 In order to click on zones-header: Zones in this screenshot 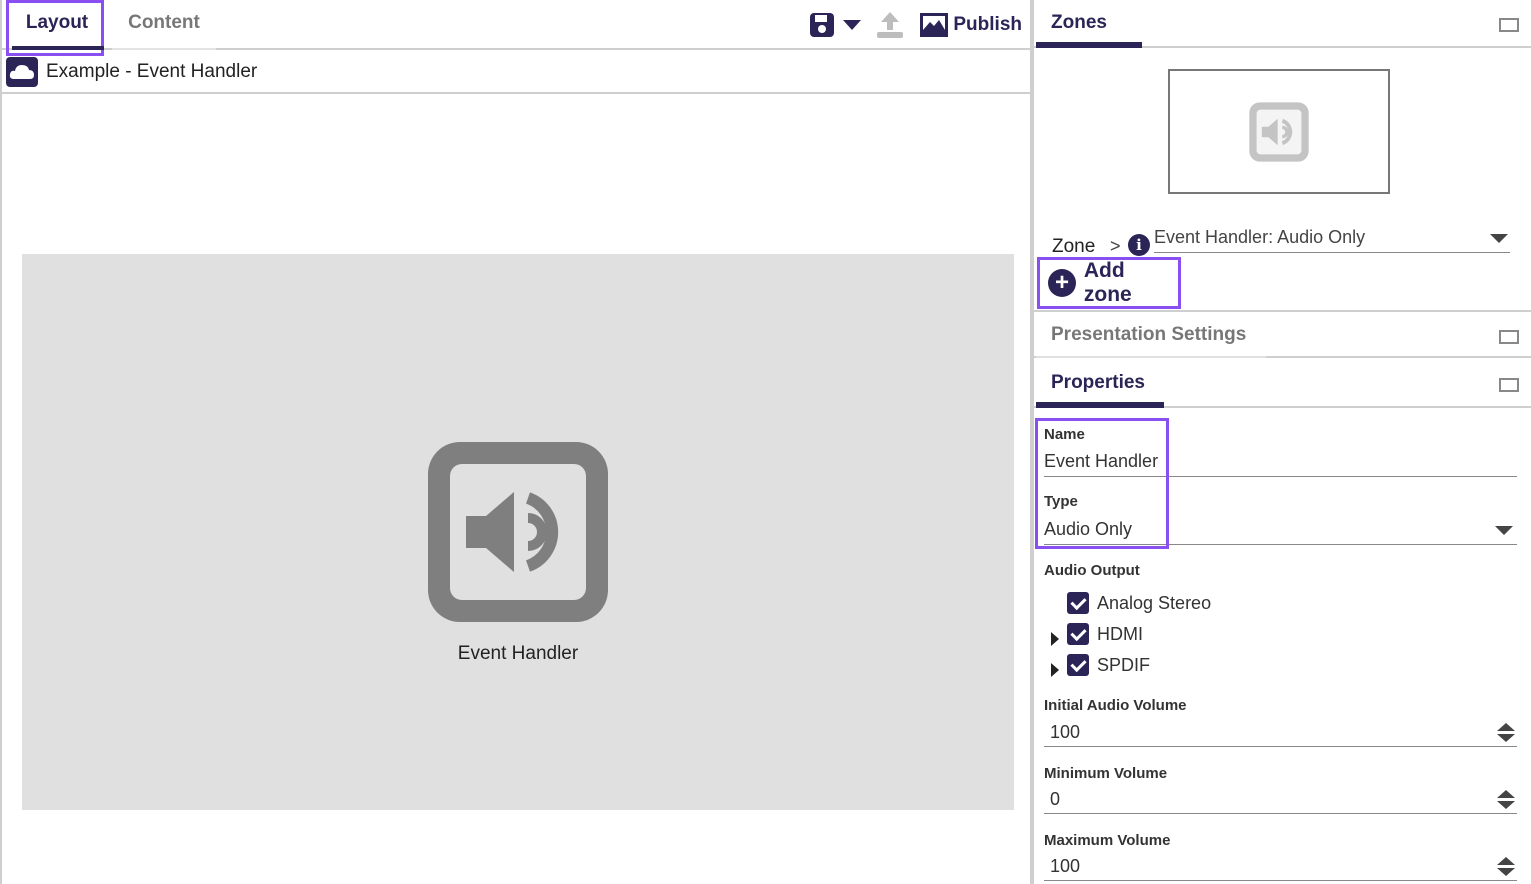, I will do `click(1282, 24)`.